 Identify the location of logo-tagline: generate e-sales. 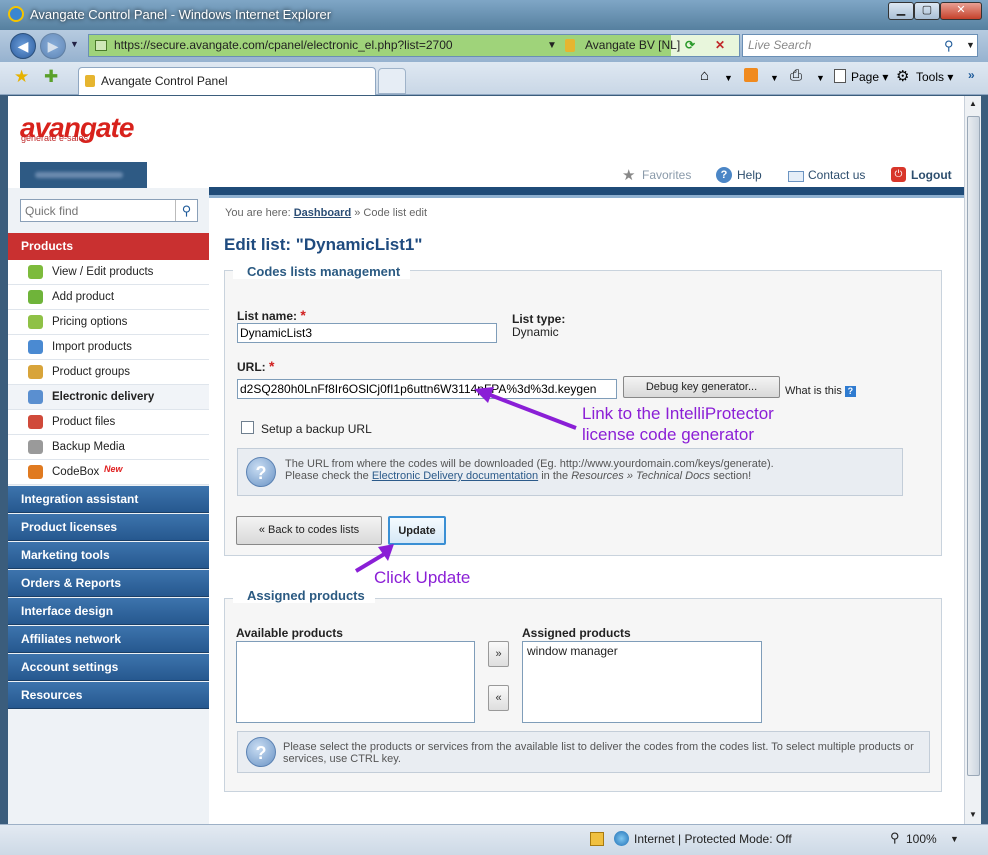
(55, 138).